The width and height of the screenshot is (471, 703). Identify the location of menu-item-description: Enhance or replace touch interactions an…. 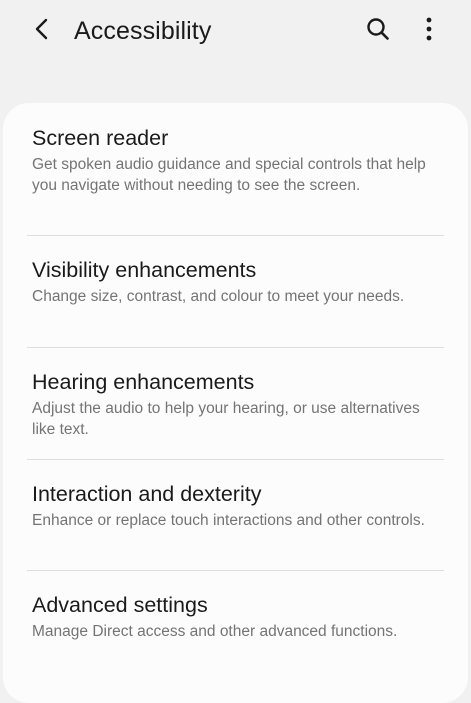
(228, 520).